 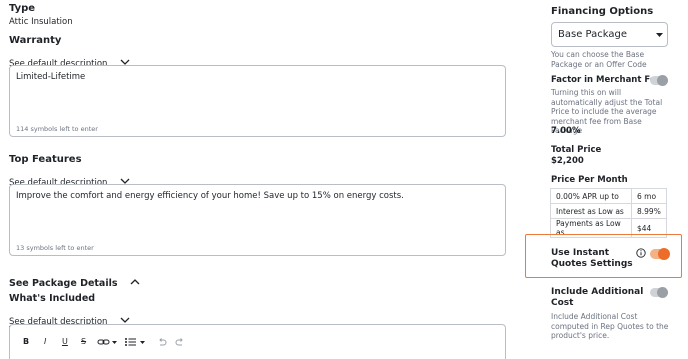 What do you see at coordinates (162, 342) in the screenshot?
I see `undo-icon` at bounding box center [162, 342].